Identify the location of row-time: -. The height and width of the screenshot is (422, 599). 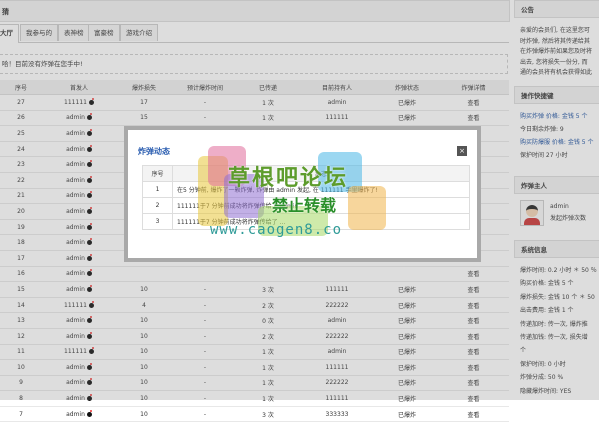
(205, 414).